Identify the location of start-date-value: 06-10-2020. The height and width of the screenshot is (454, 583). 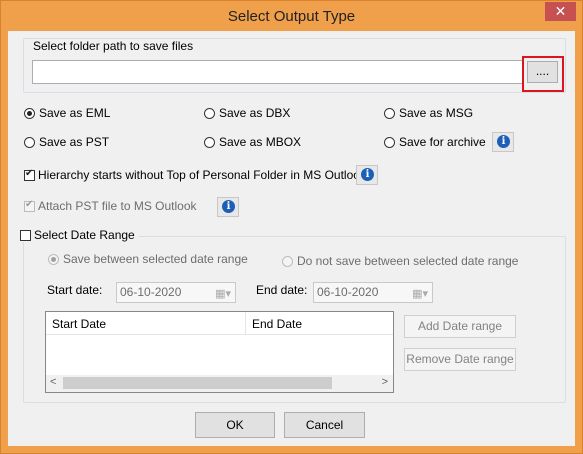
(151, 292).